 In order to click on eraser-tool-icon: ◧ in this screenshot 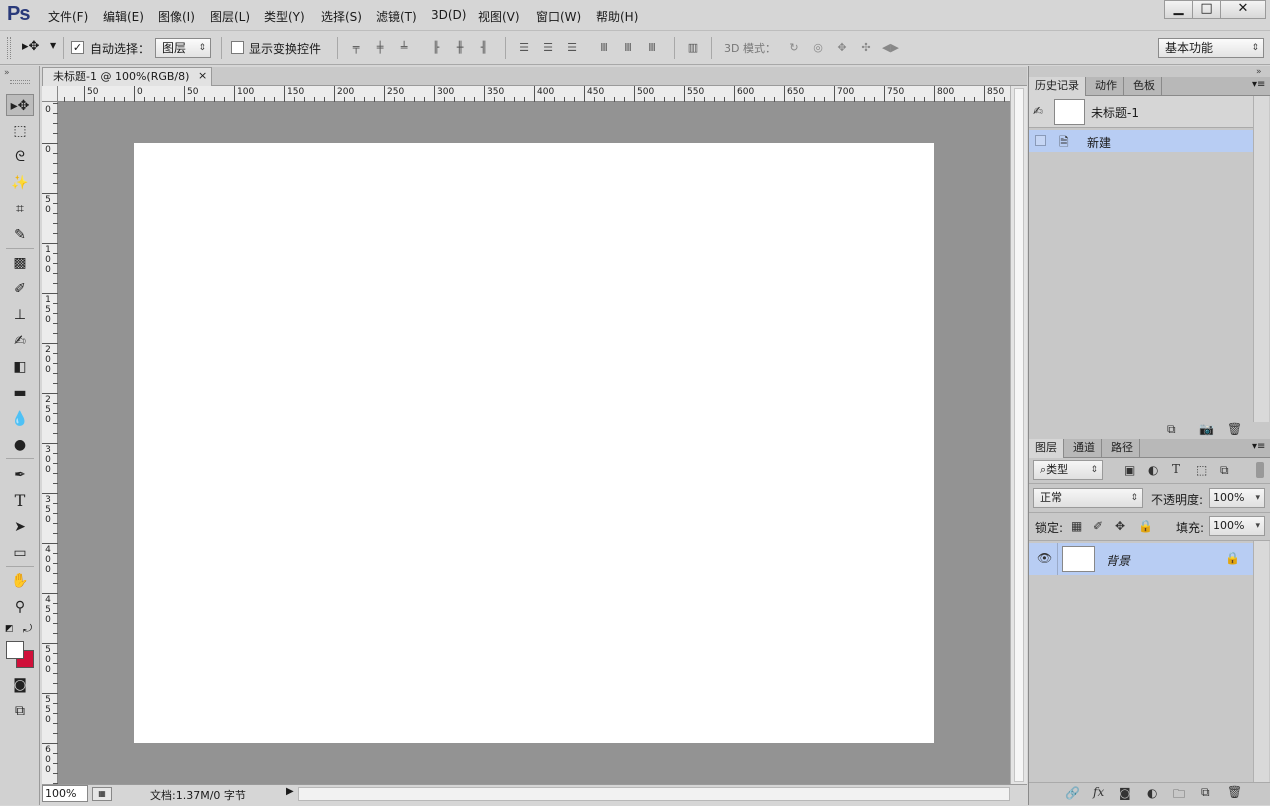, I will do `click(20, 367)`.